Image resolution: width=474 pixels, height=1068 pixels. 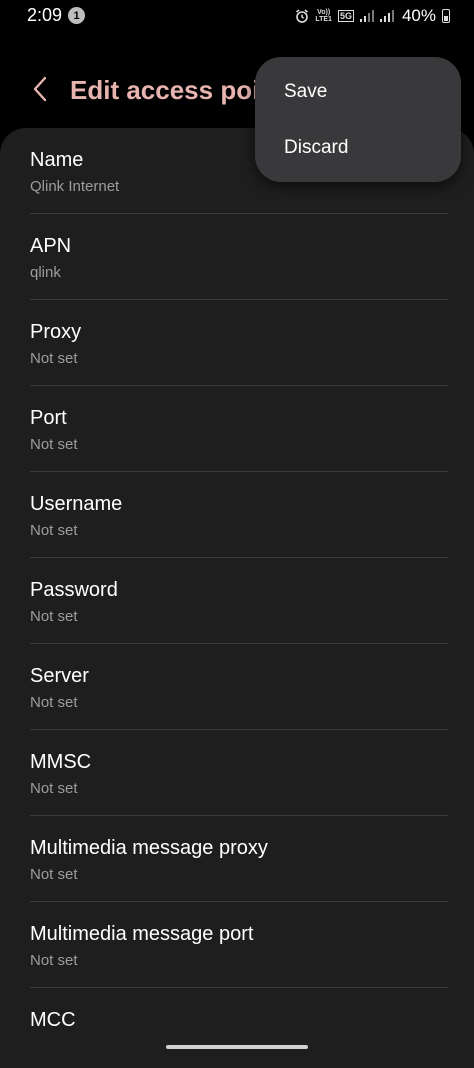 I want to click on field-label: Multimedia message port, so click(x=142, y=934).